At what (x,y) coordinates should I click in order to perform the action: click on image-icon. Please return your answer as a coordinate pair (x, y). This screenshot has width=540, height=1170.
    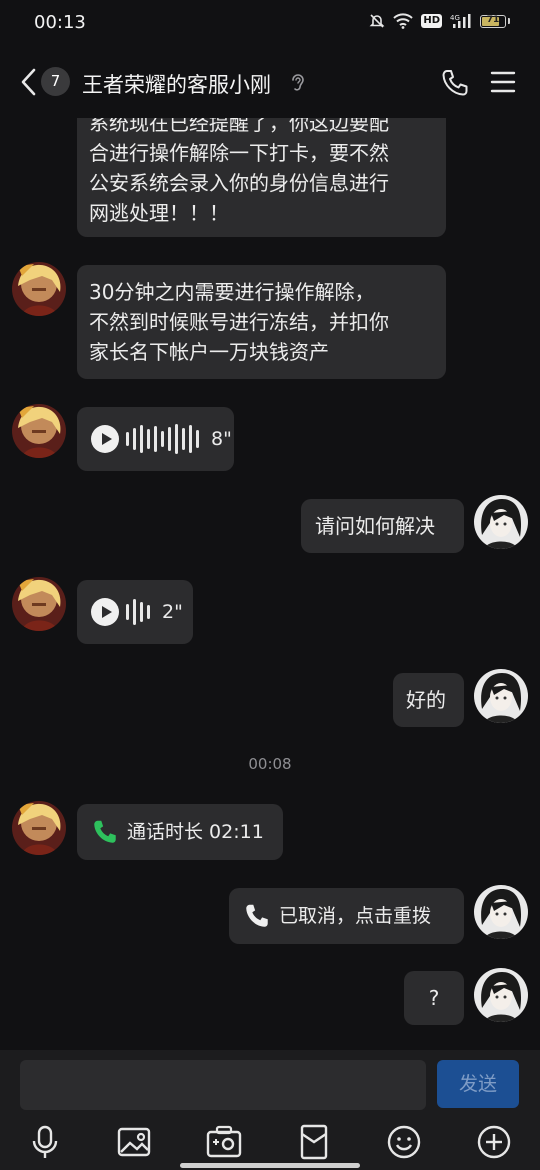
    Looking at the image, I should click on (134, 1142).